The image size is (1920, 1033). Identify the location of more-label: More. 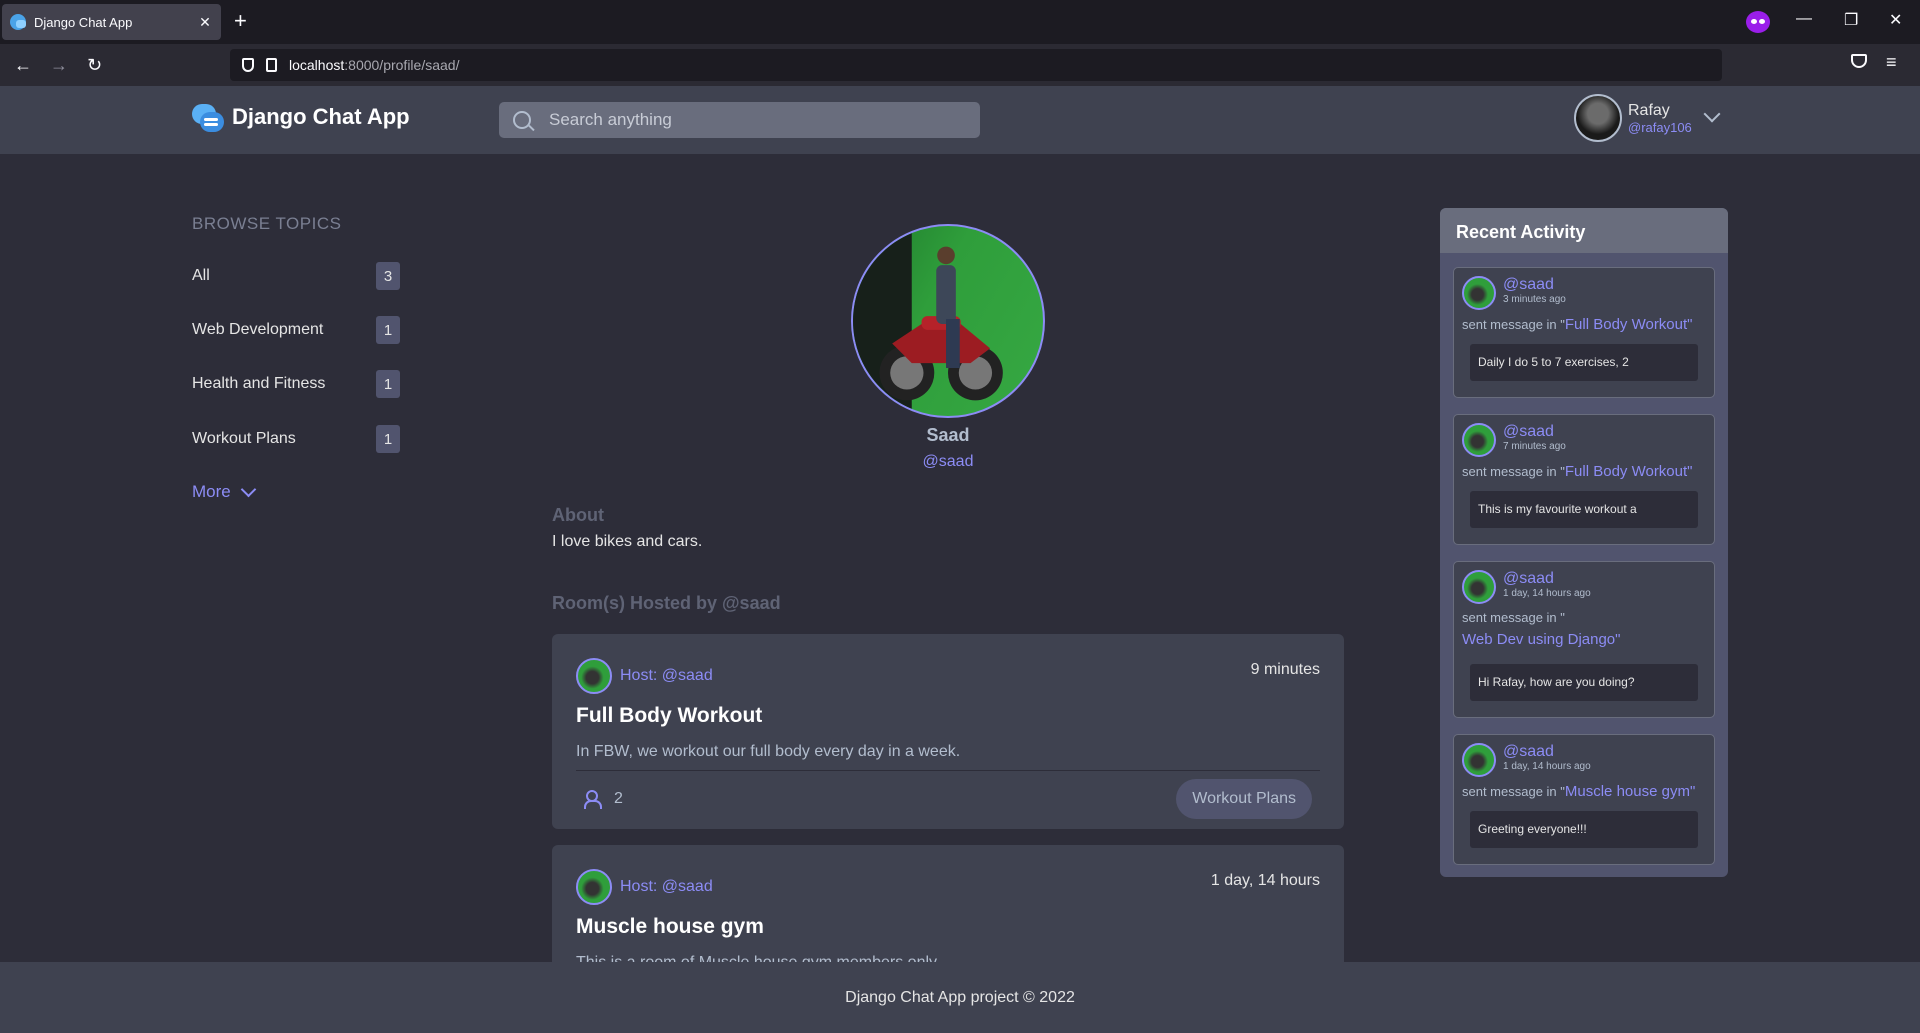
(211, 491).